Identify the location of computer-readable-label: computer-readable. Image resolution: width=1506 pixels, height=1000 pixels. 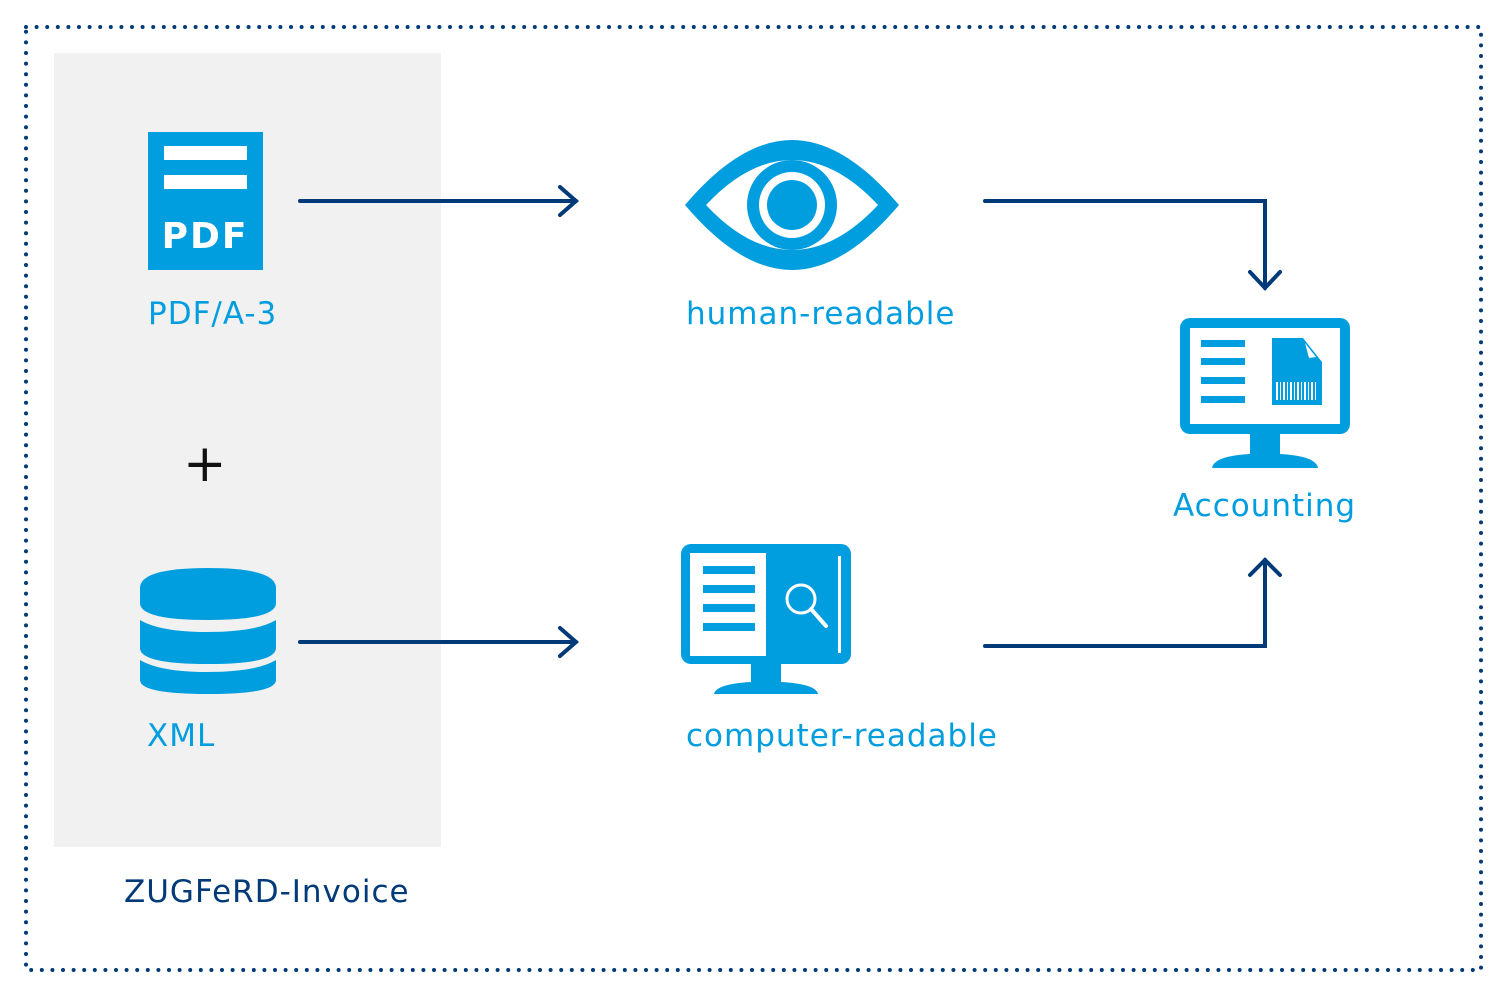
(842, 736).